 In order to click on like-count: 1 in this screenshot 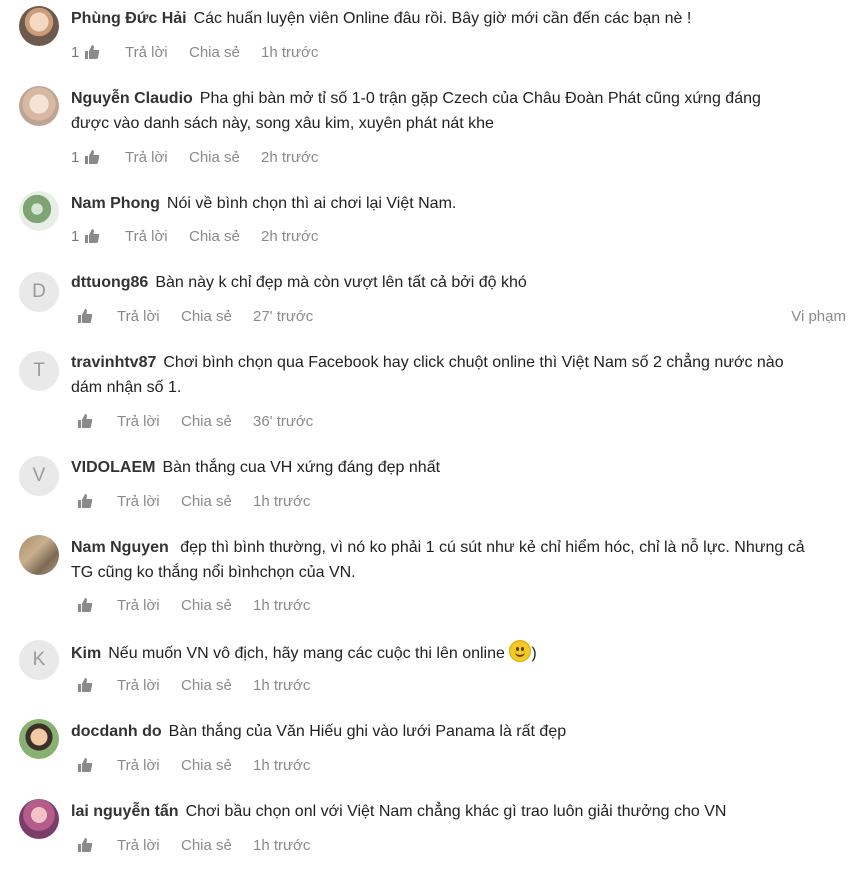, I will do `click(75, 157)`.